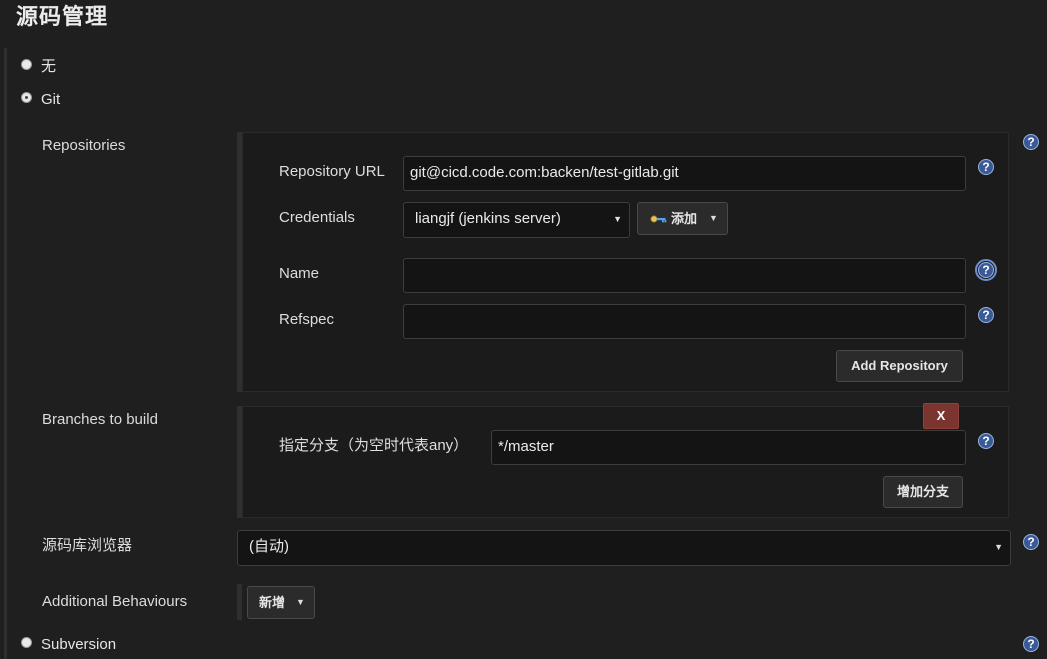 The width and height of the screenshot is (1047, 659). I want to click on branches-label: Branches to build, so click(100, 419).